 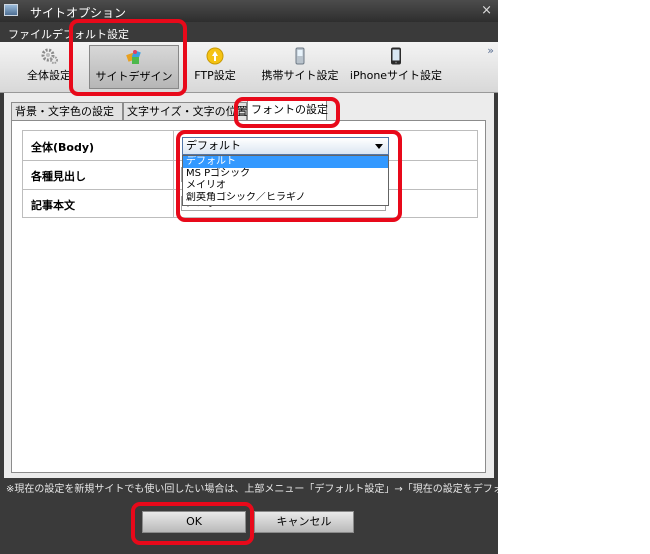 What do you see at coordinates (304, 522) in the screenshot?
I see `cancel-button: キャンセル` at bounding box center [304, 522].